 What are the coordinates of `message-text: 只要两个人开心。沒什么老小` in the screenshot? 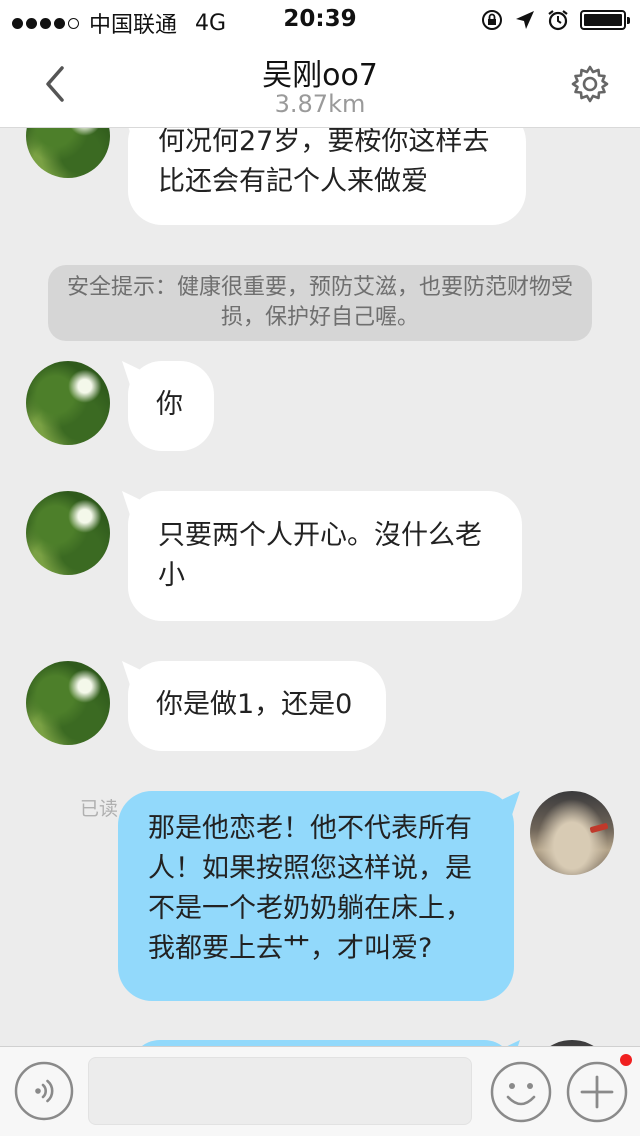 It's located at (320, 555).